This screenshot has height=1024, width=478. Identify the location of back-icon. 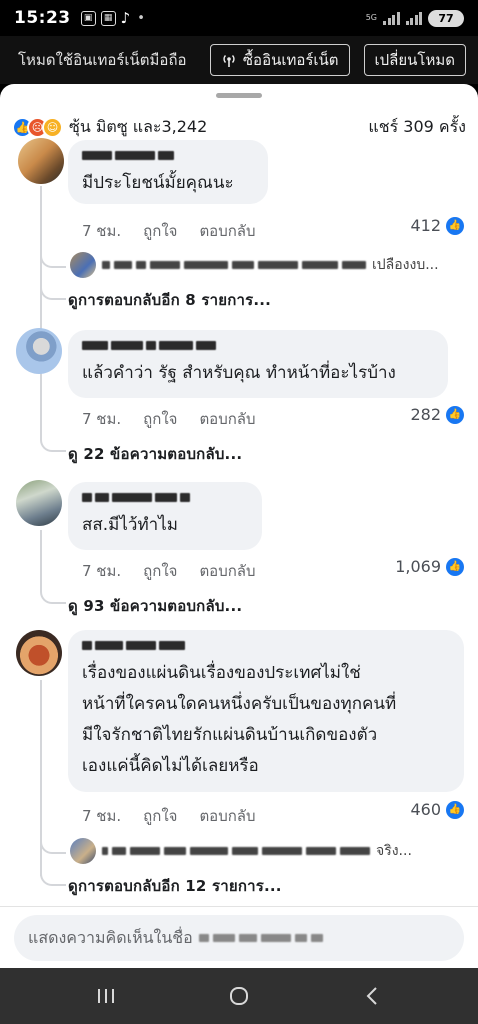
(371, 996).